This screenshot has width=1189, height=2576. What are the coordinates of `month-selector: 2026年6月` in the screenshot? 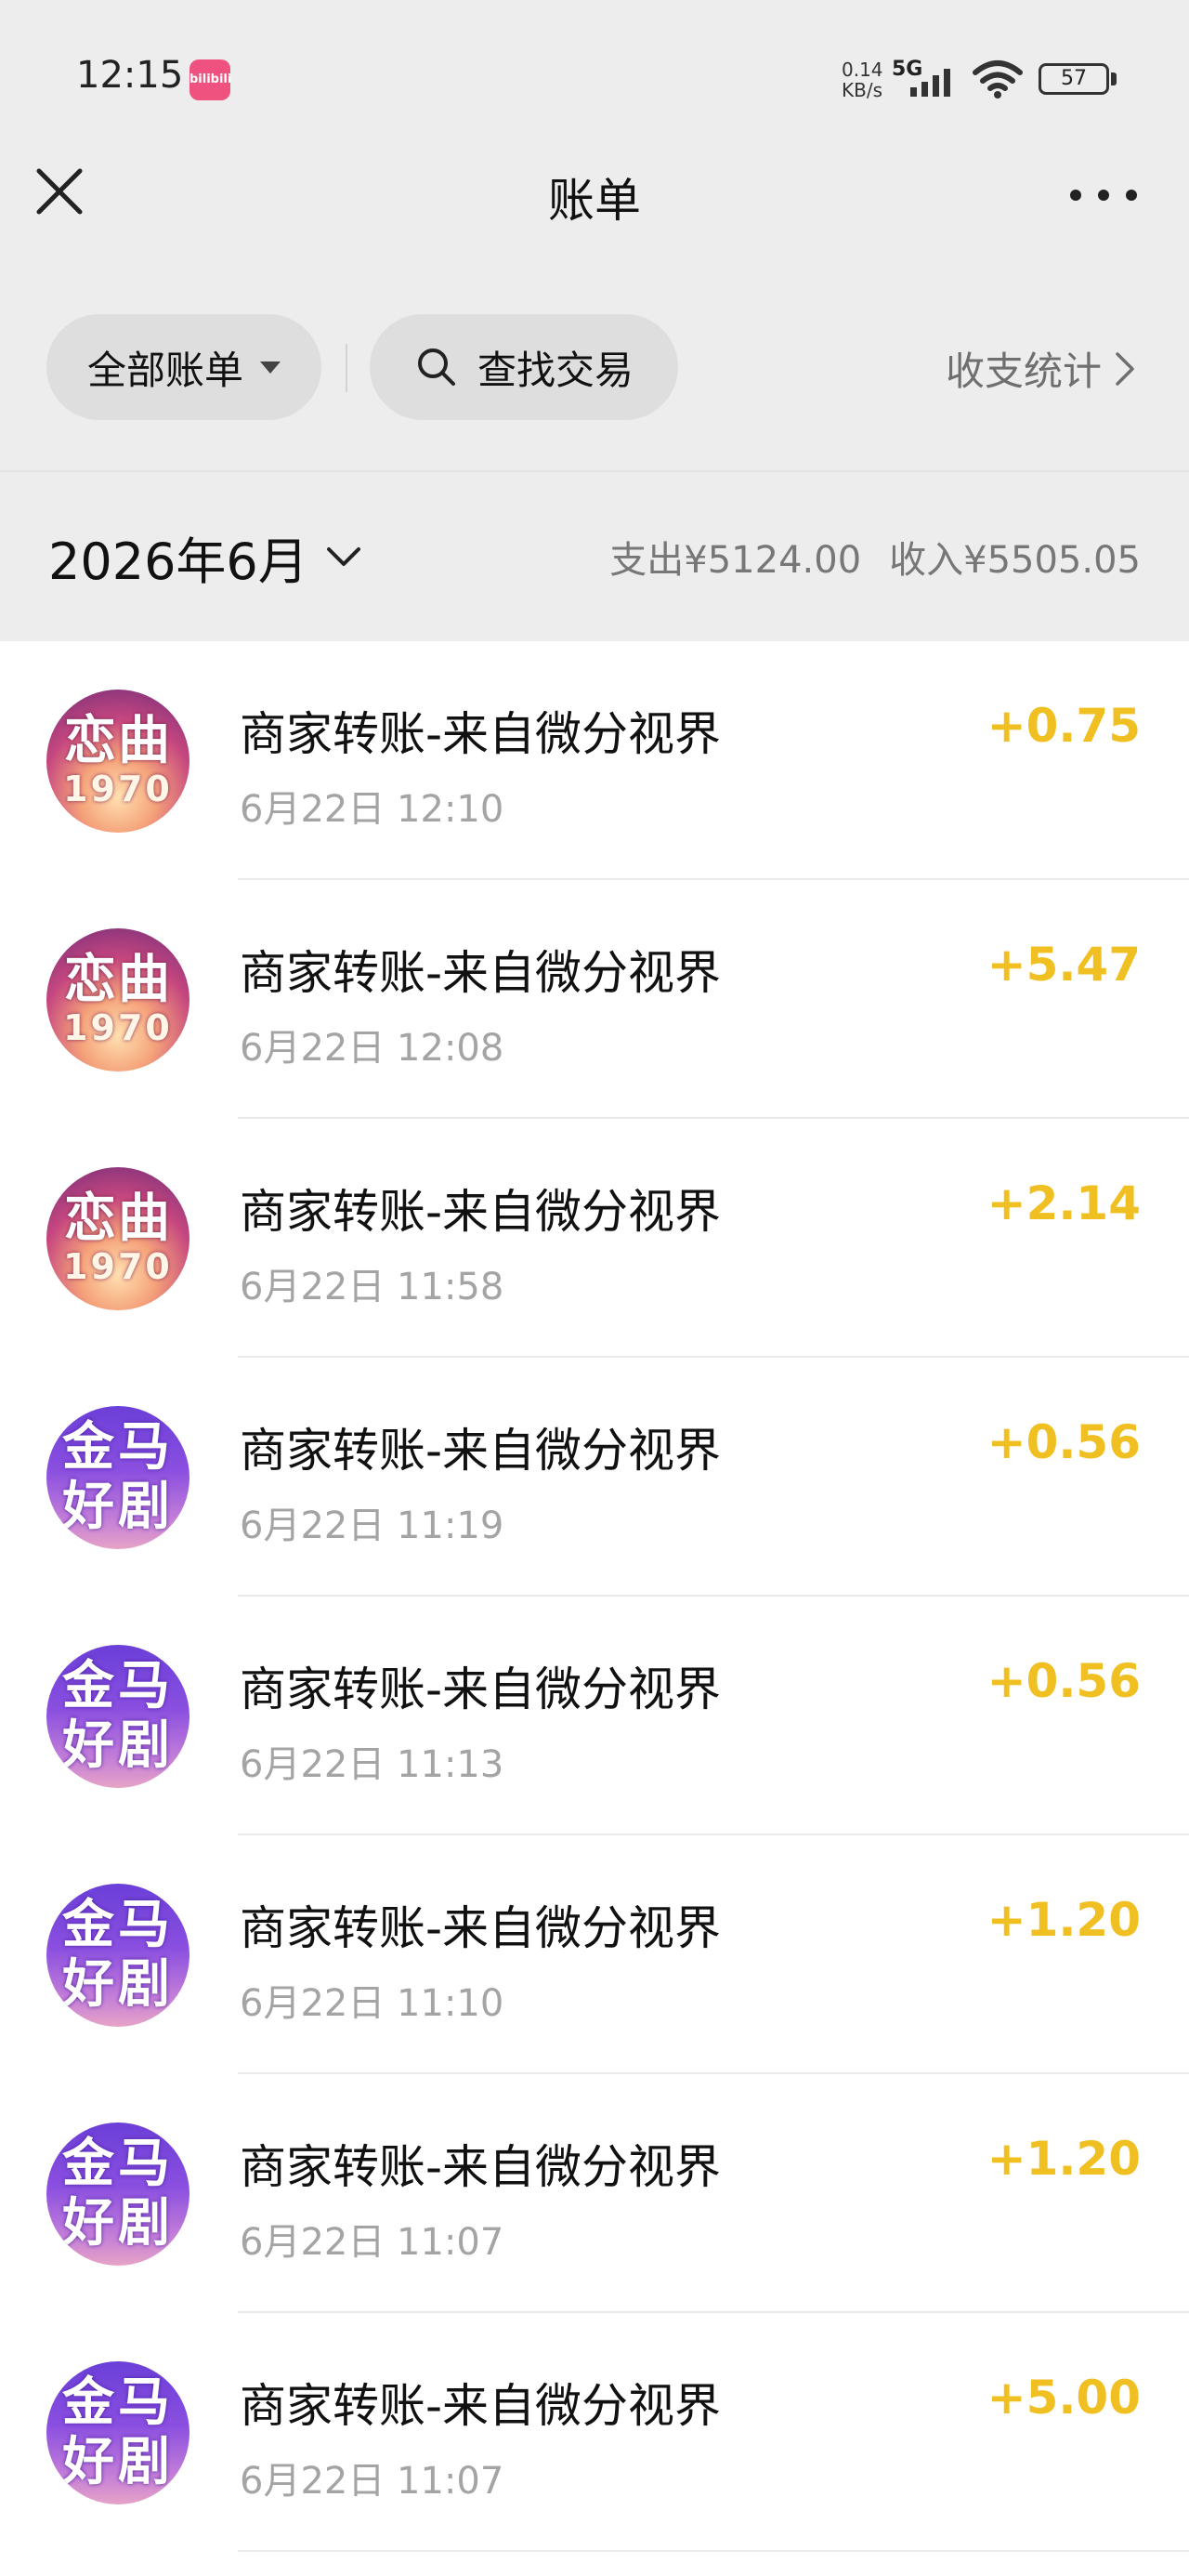 It's located at (205, 557).